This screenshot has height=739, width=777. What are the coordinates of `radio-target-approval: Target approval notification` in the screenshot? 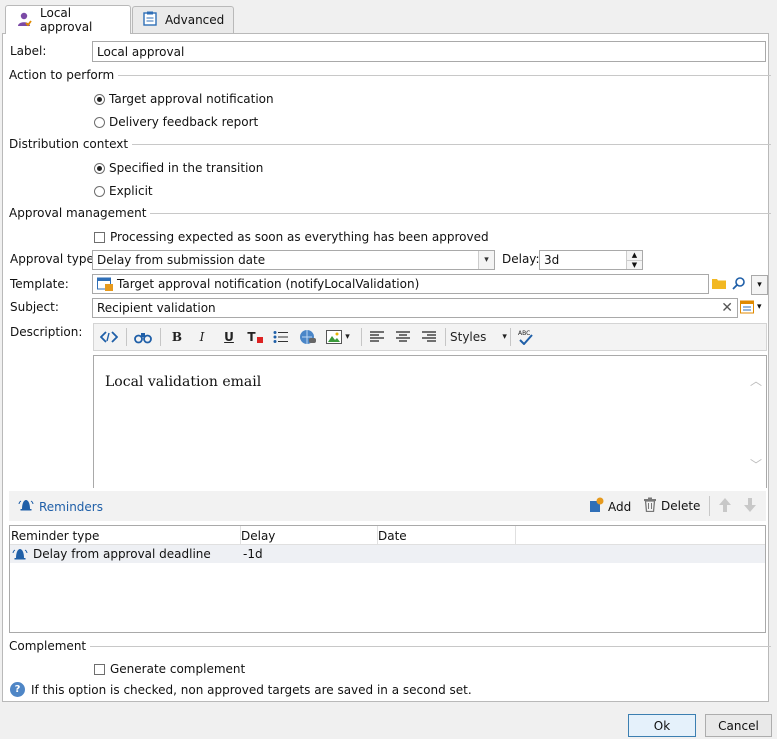 It's located at (184, 99).